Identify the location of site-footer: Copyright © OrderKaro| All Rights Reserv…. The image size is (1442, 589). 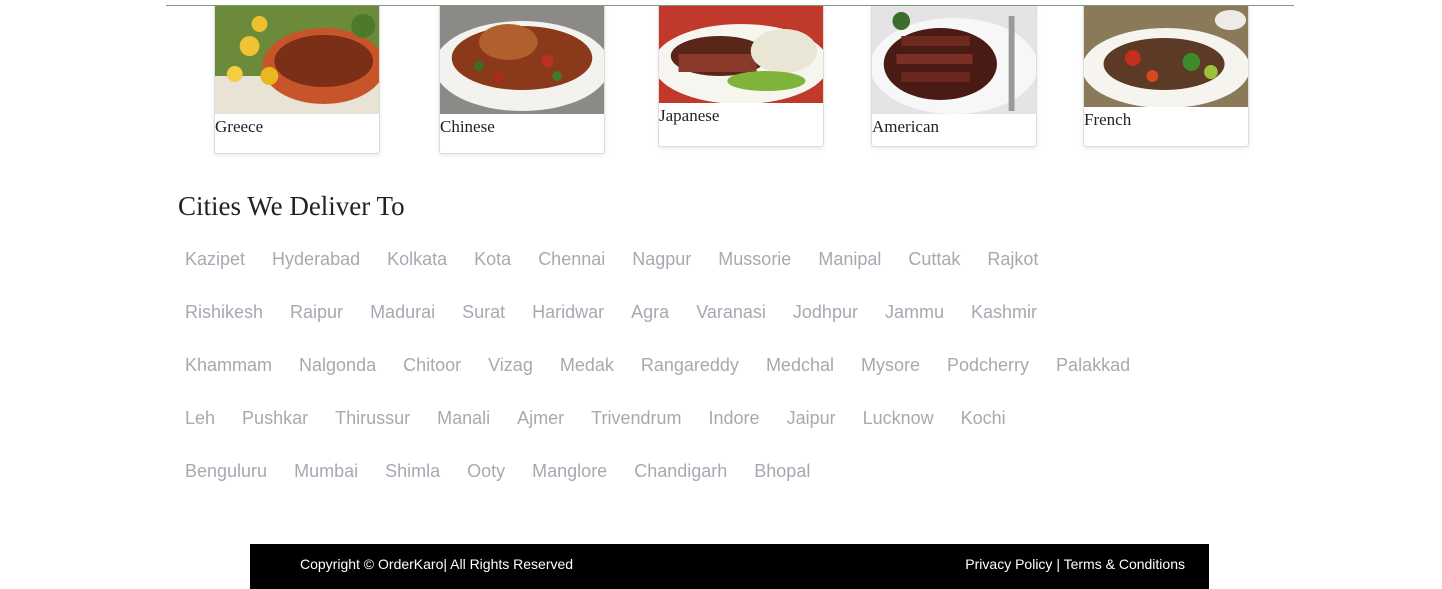
(729, 566).